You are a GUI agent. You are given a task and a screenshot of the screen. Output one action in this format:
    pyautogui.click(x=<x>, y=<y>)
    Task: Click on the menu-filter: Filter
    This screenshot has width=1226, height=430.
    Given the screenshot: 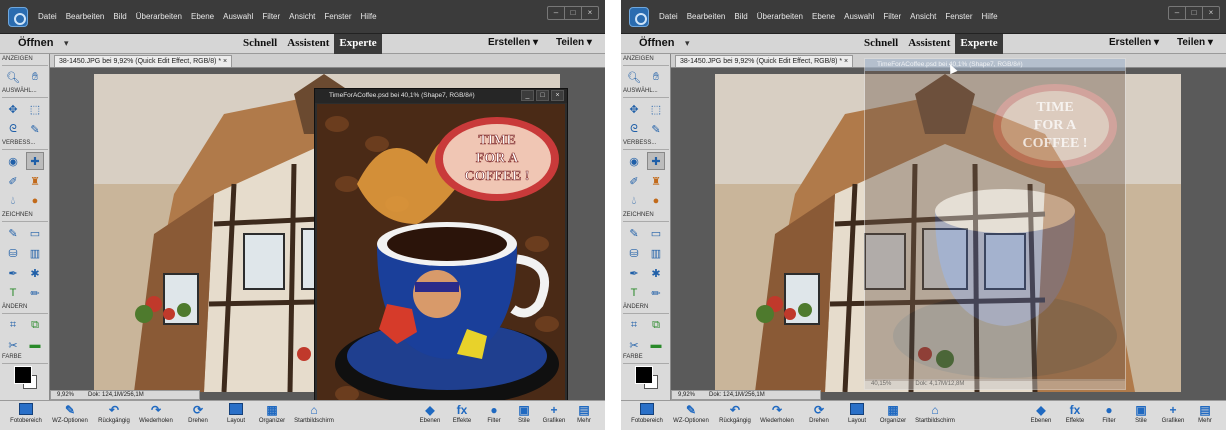 What is the action you would take?
    pyautogui.click(x=892, y=16)
    